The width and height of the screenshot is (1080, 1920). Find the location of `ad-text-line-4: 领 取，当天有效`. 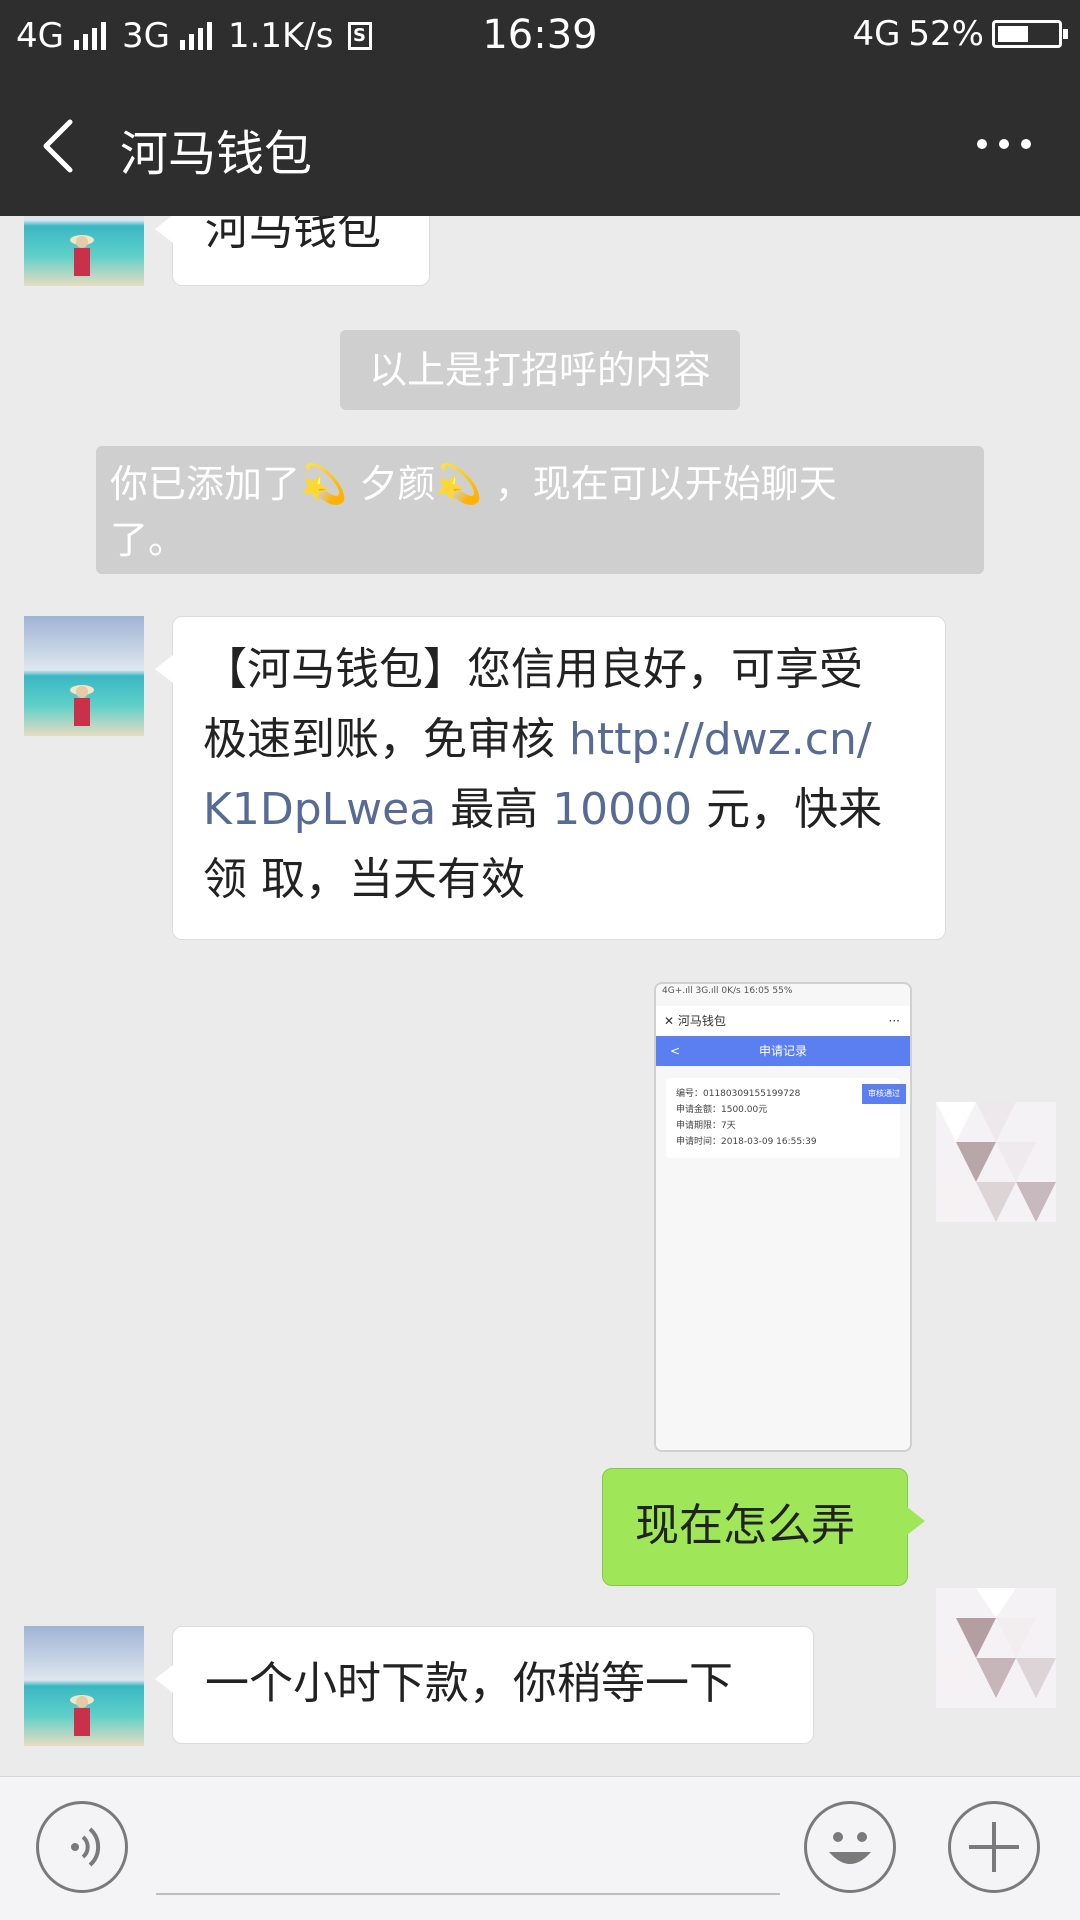

ad-text-line-4: 领 取，当天有效 is located at coordinates (364, 879).